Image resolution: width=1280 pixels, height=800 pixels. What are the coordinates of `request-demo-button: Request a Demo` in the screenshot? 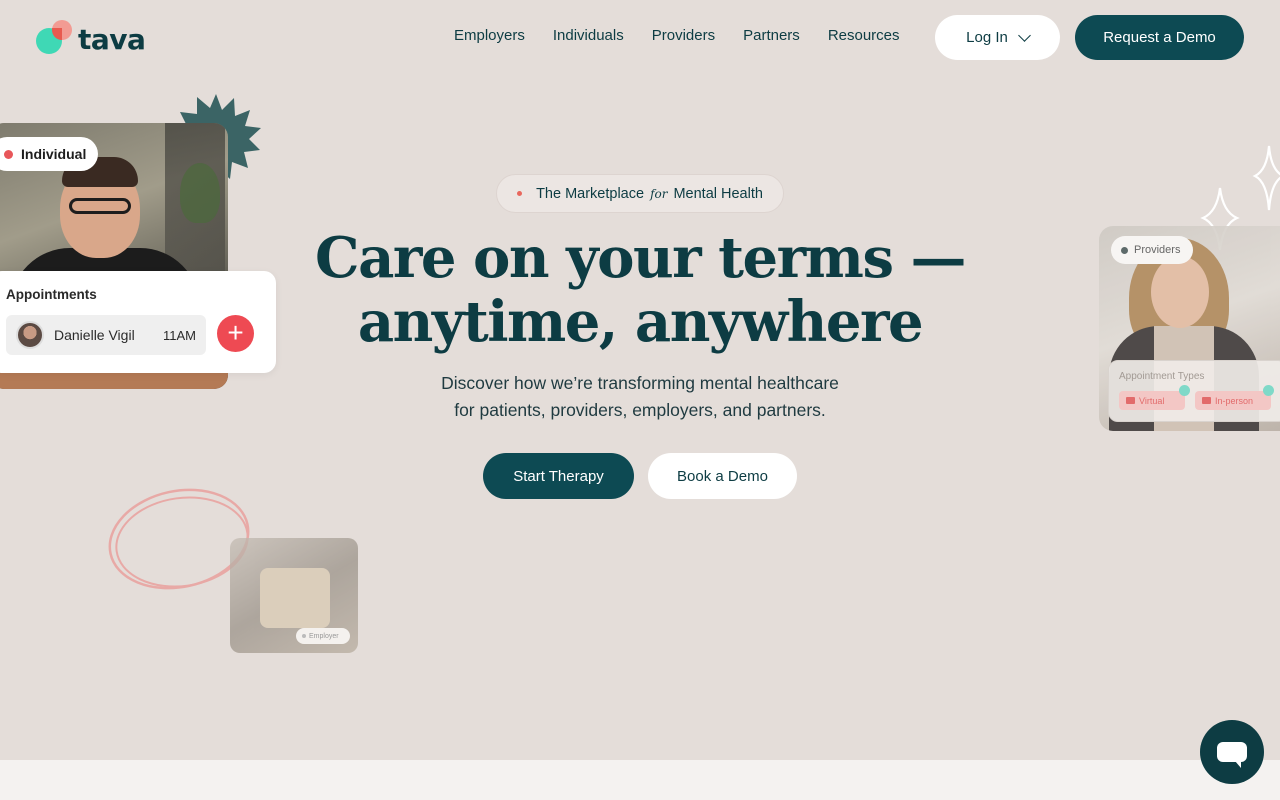 It's located at (1159, 37).